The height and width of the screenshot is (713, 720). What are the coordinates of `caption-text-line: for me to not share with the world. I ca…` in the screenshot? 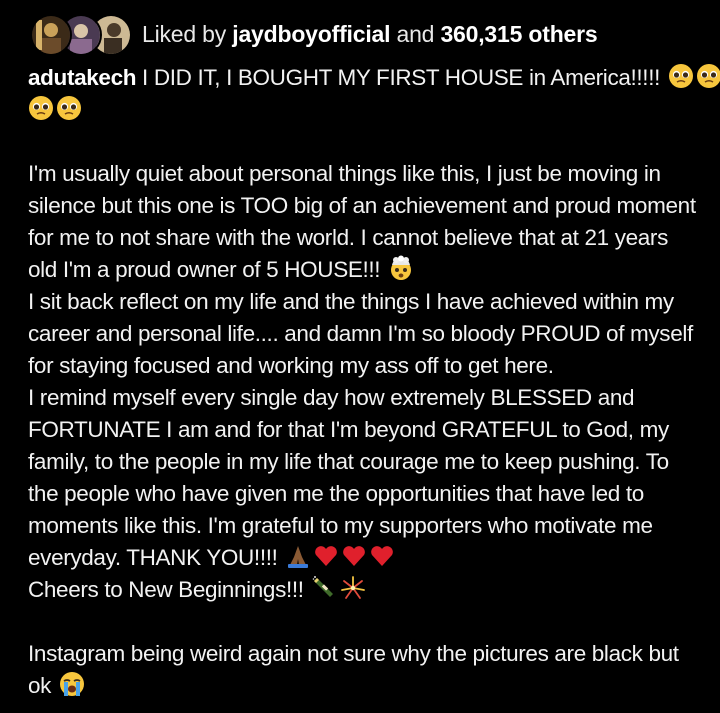 It's located at (348, 237).